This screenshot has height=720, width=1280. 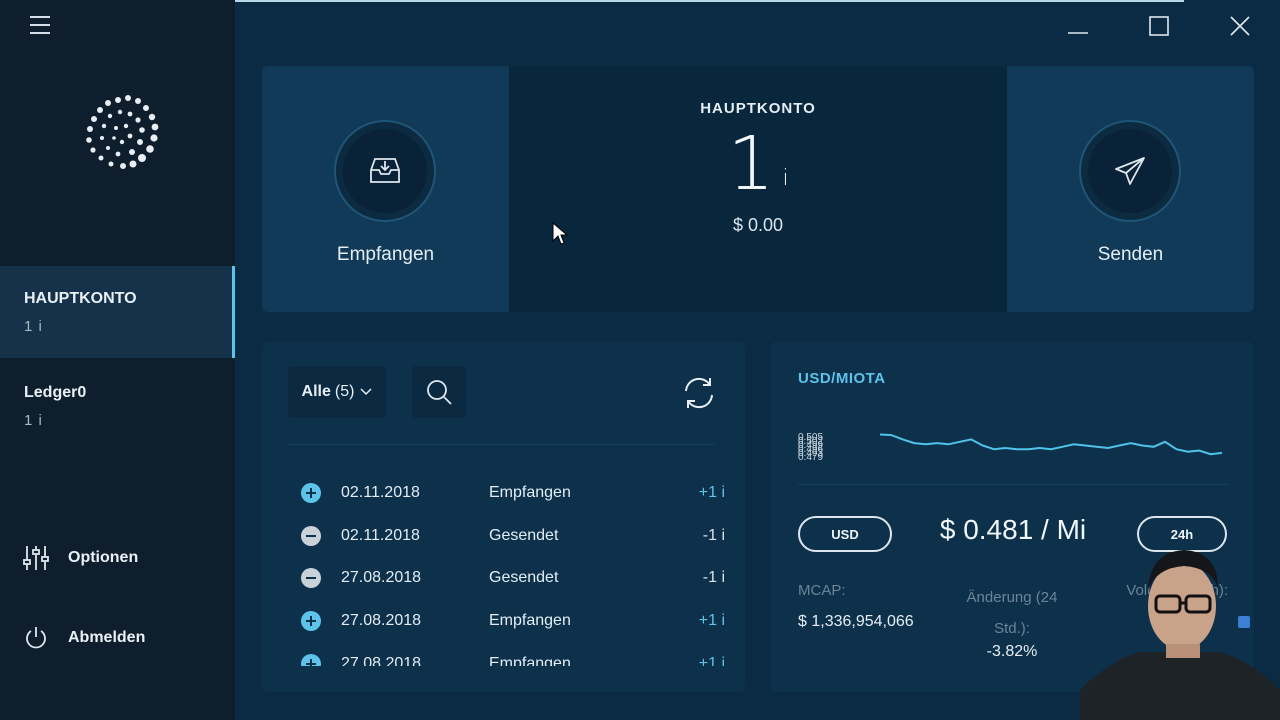 What do you see at coordinates (640, 1) in the screenshot?
I see `top-progress-line` at bounding box center [640, 1].